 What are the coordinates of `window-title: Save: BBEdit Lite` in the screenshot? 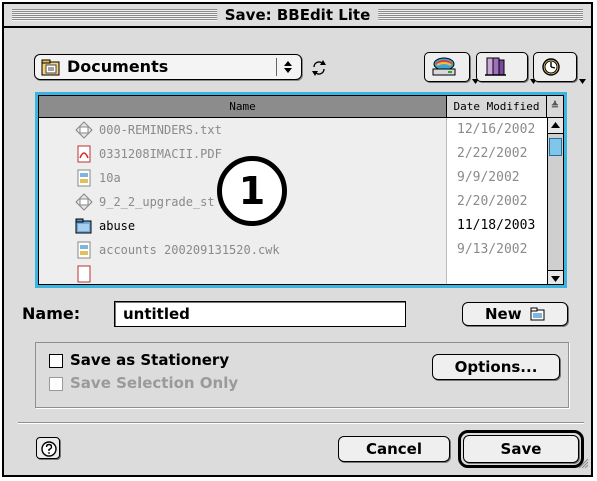 It's located at (297, 15).